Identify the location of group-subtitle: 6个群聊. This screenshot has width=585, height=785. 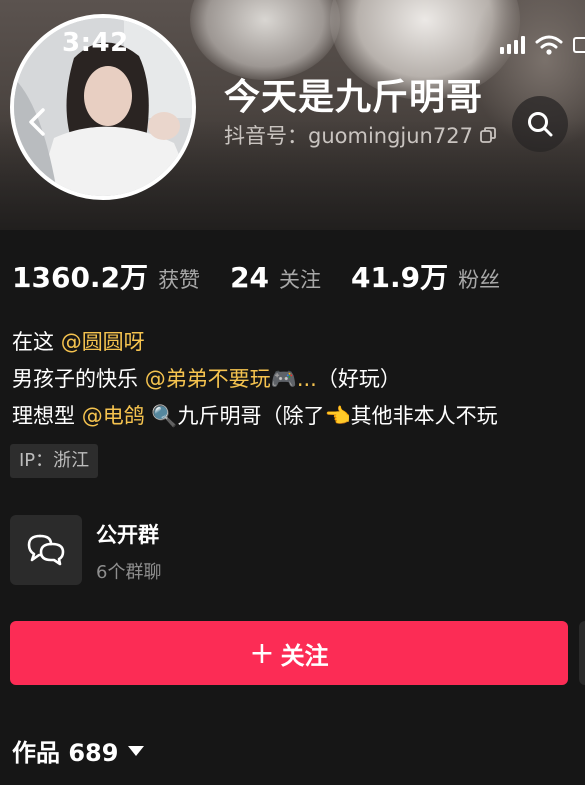
(129, 572).